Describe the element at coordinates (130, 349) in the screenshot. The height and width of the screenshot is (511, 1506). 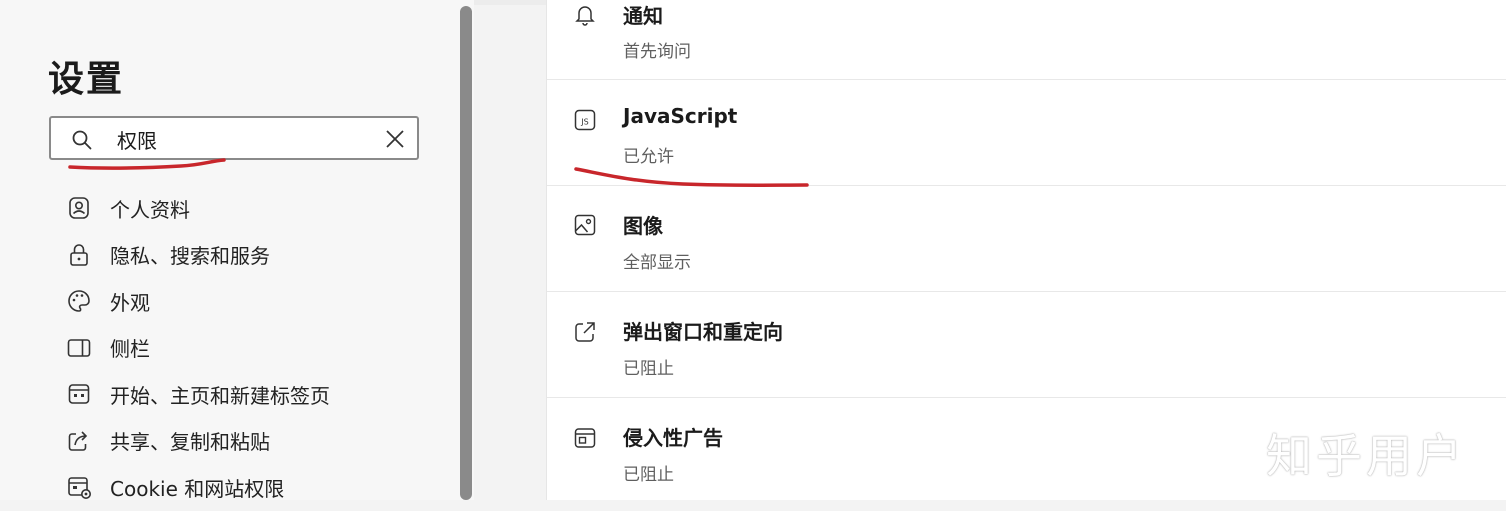
I see `sidebar-item-label: 侧栏` at that location.